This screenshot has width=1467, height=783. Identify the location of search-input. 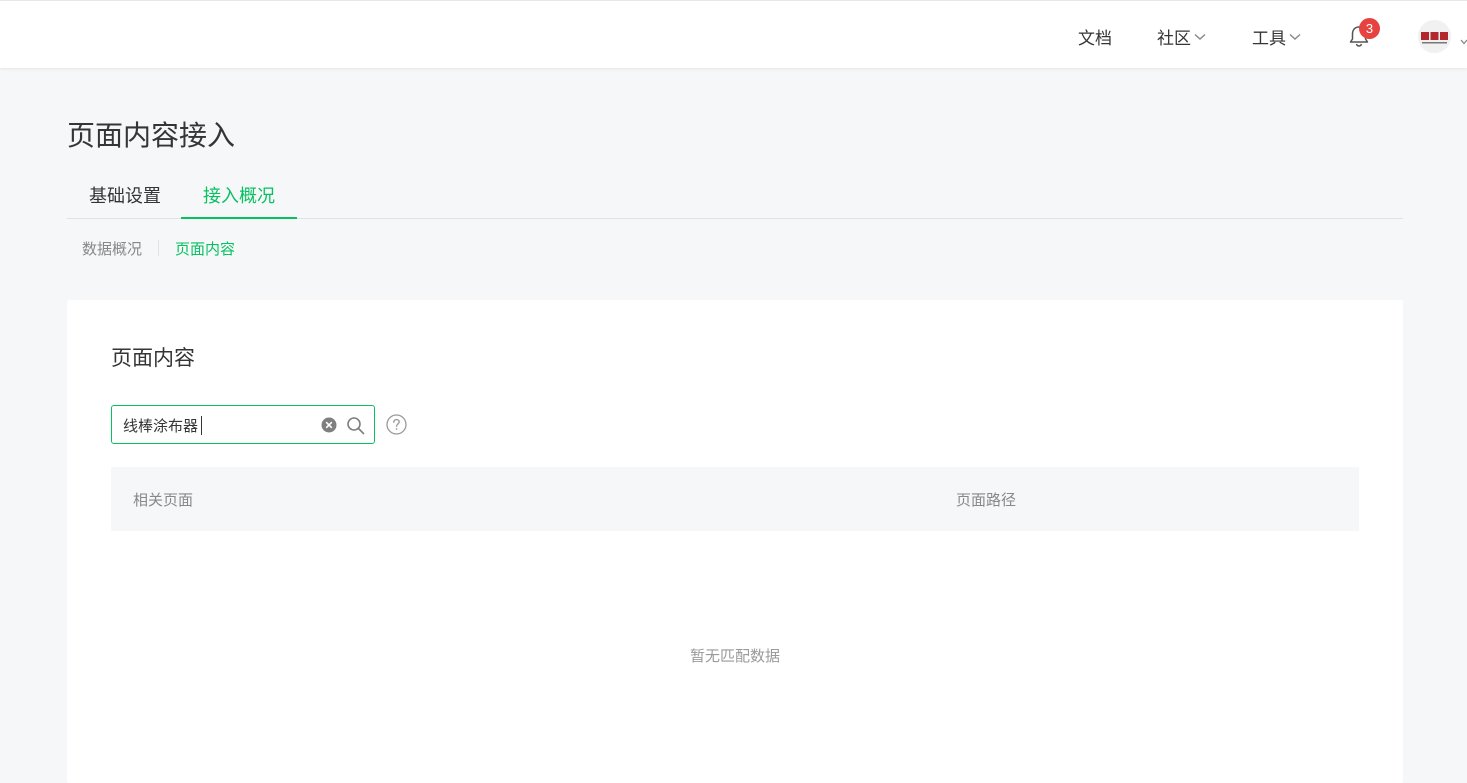
(218, 425).